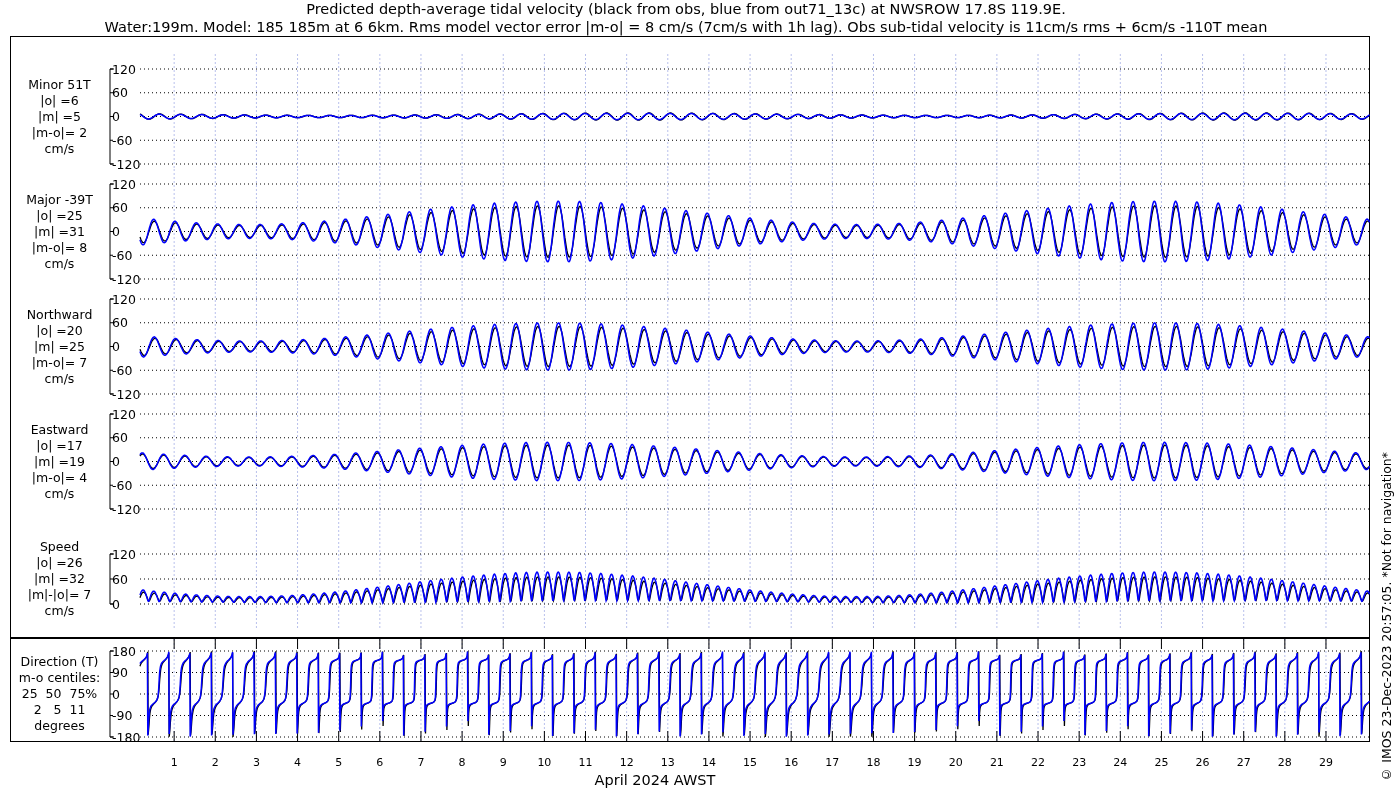 This screenshot has height=800, width=1400. Describe the element at coordinates (955, 762) in the screenshot. I see `tick-label: 20` at that location.